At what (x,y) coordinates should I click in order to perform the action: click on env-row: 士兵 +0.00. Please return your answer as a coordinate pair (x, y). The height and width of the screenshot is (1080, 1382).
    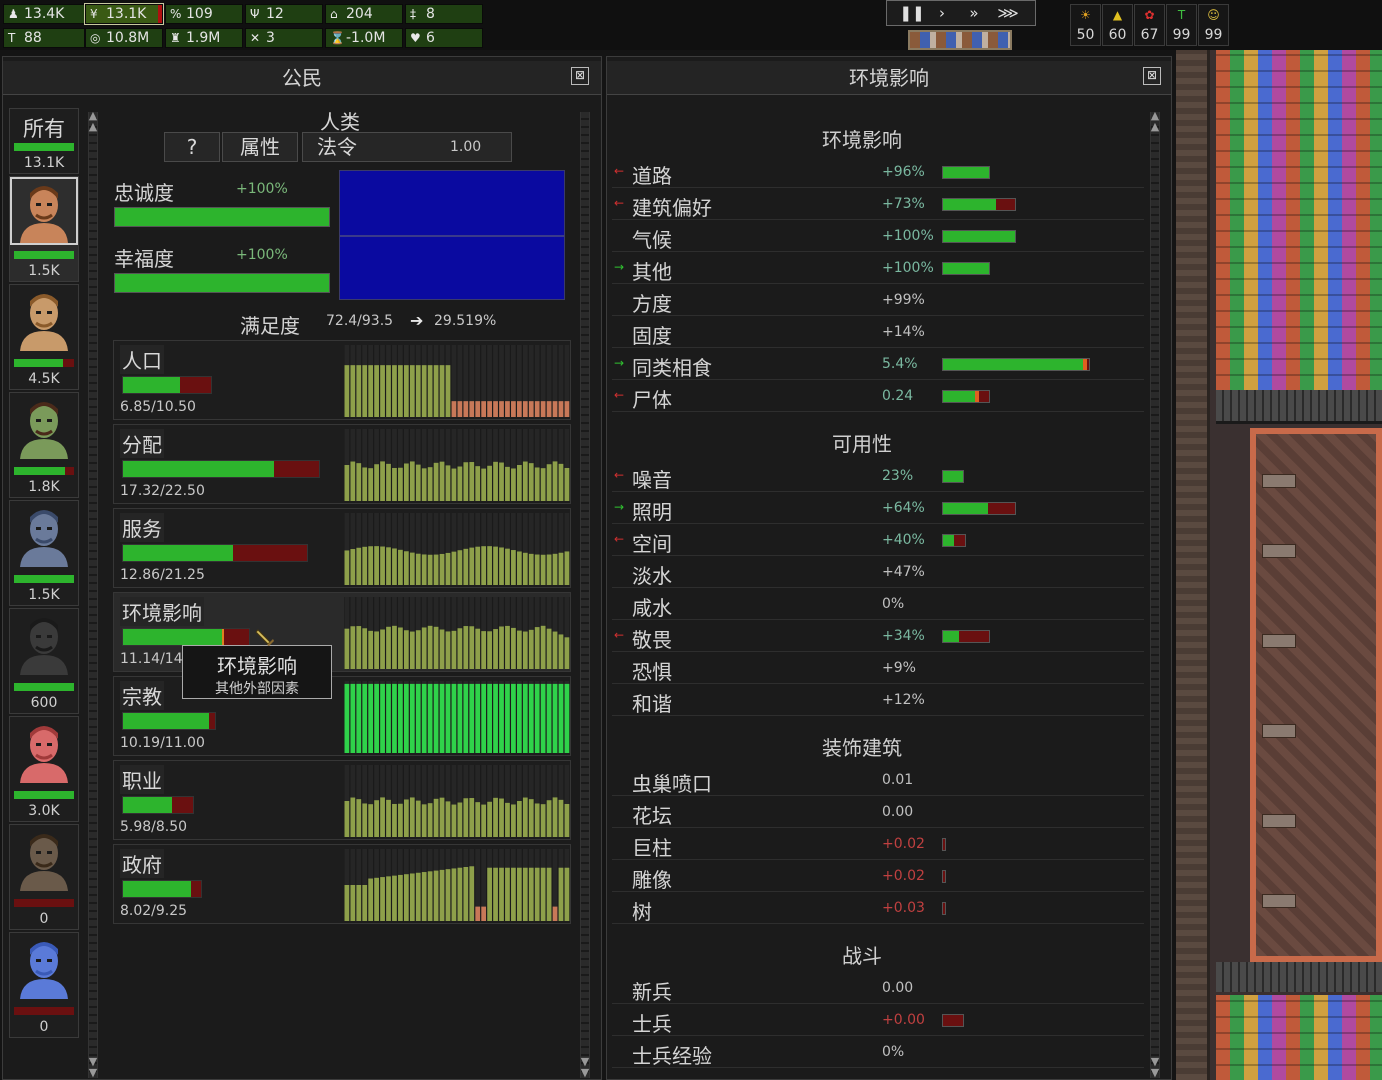
    Looking at the image, I should click on (878, 1020).